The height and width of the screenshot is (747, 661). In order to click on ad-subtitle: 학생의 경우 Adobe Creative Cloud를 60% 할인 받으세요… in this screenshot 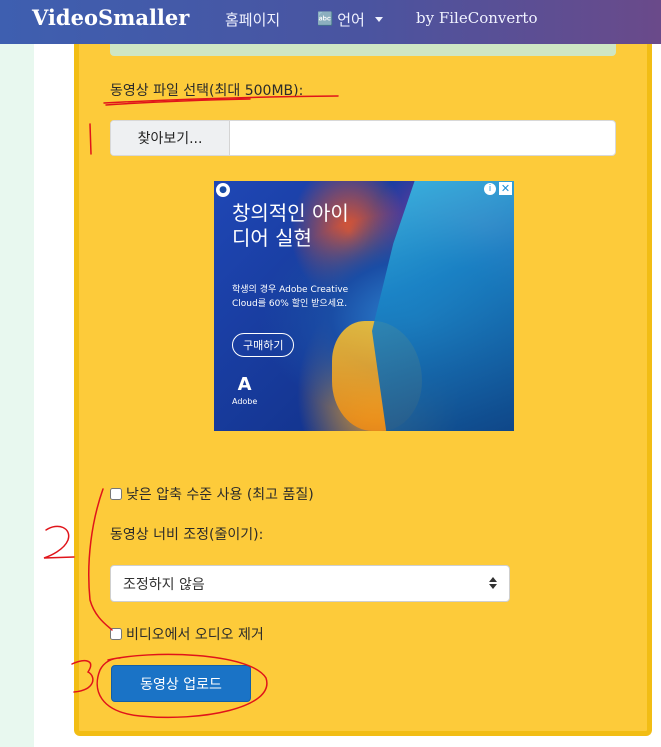, I will do `click(290, 297)`.